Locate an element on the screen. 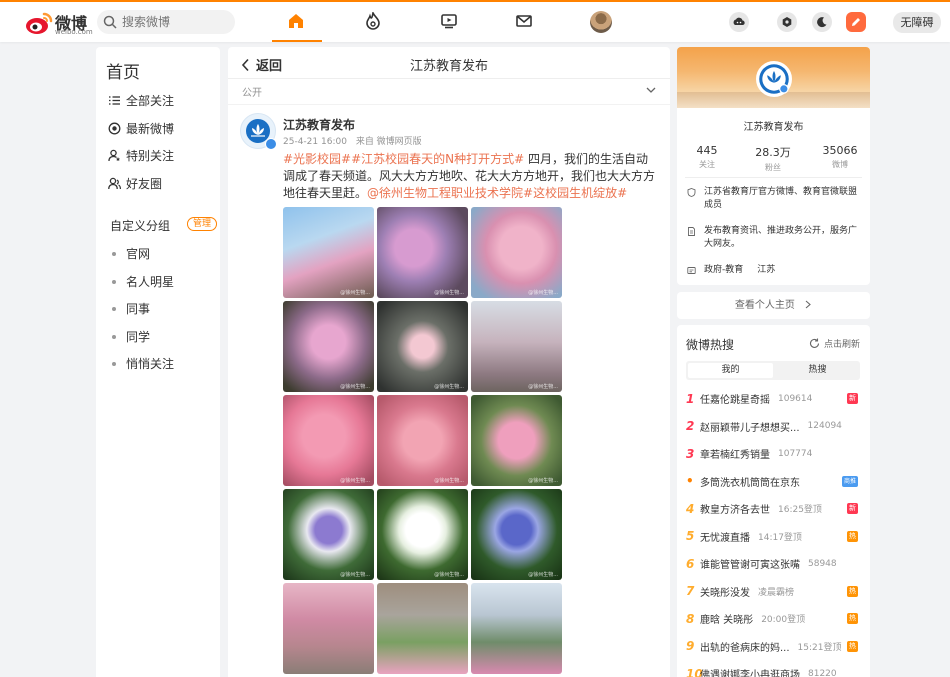 Image resolution: width=950 pixels, height=677 pixels. hot-search-item: 3 章若楠红秀销量 107774 is located at coordinates (774, 453).